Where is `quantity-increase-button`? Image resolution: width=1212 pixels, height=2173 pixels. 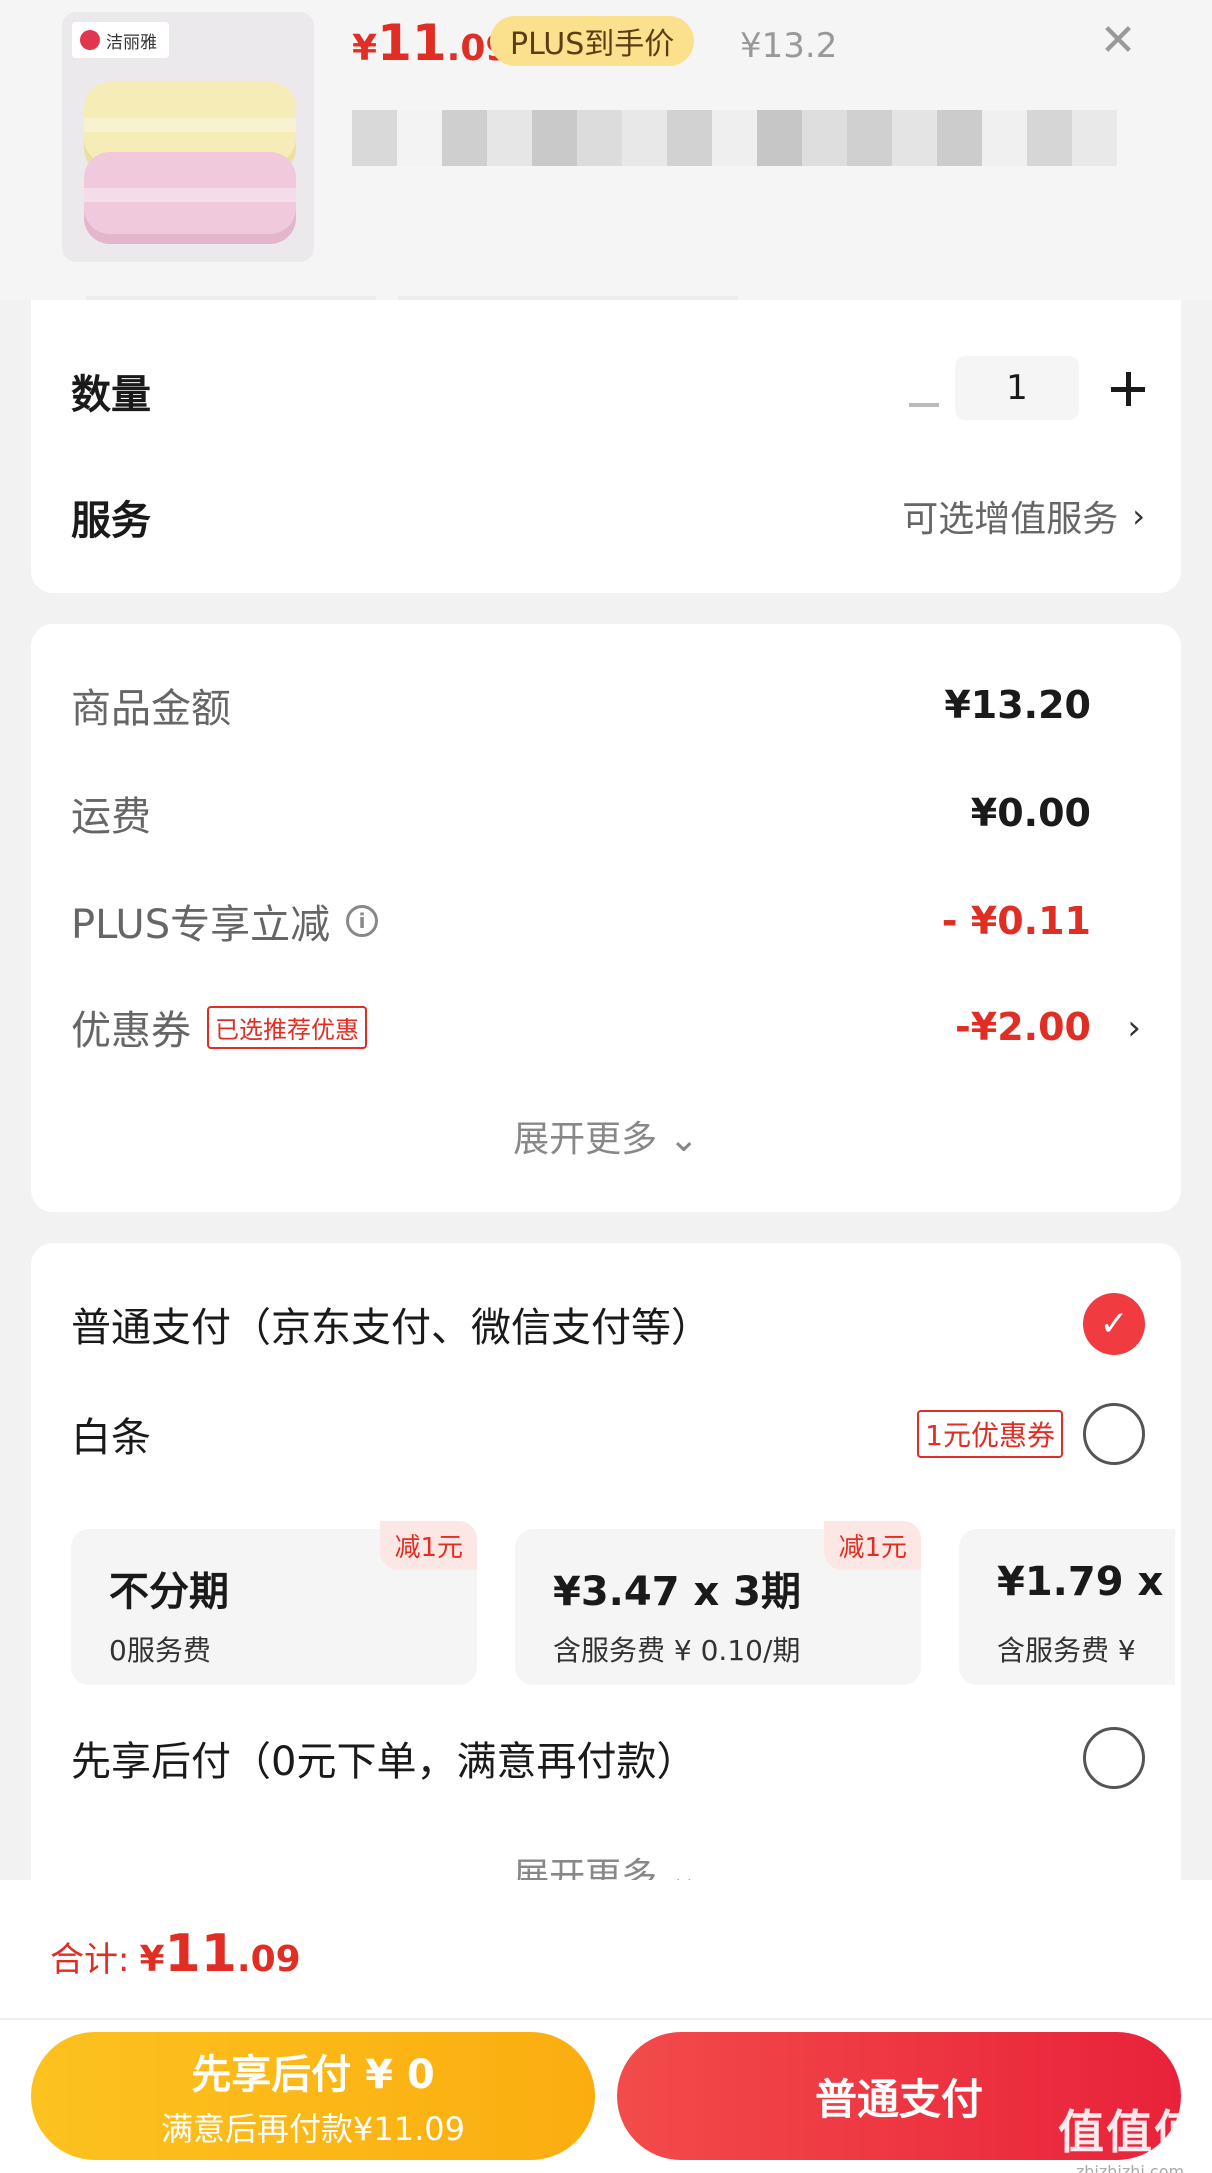
quantity-increase-button is located at coordinates (1128, 389).